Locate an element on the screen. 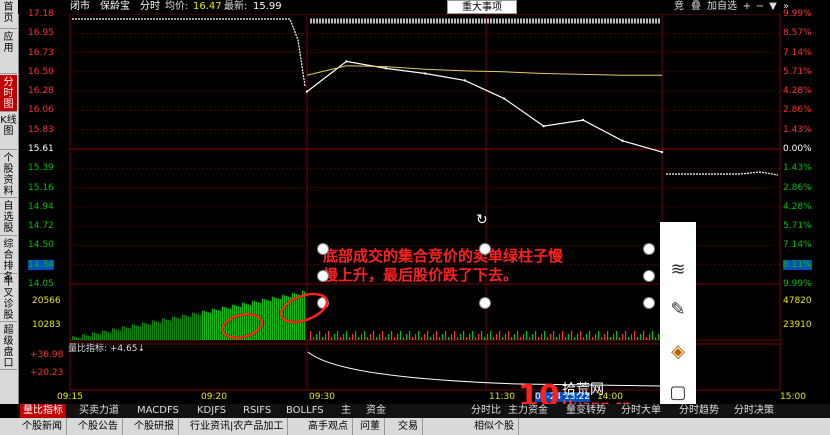 The image size is (830, 435). indicator-tab-11: 分时大单 is located at coordinates (641, 411).